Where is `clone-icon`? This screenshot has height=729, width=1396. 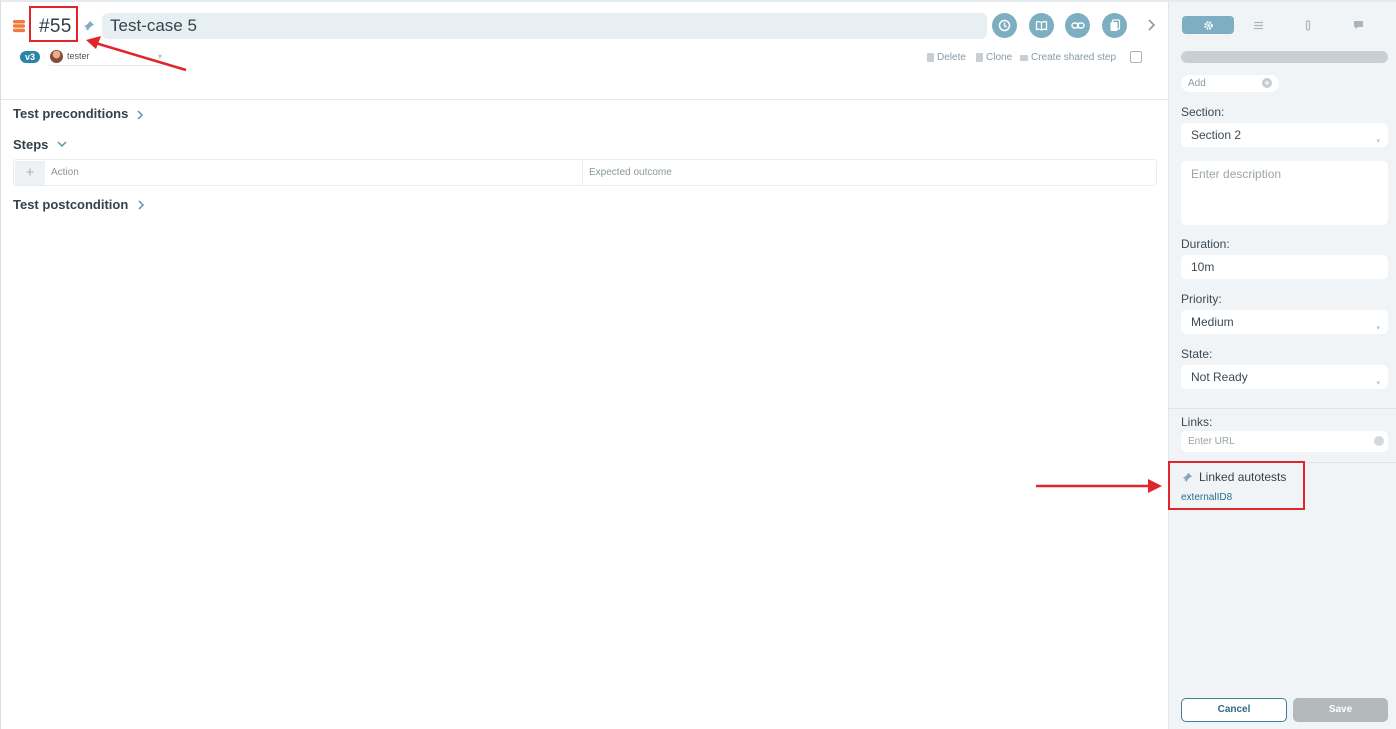
clone-icon is located at coordinates (979, 57).